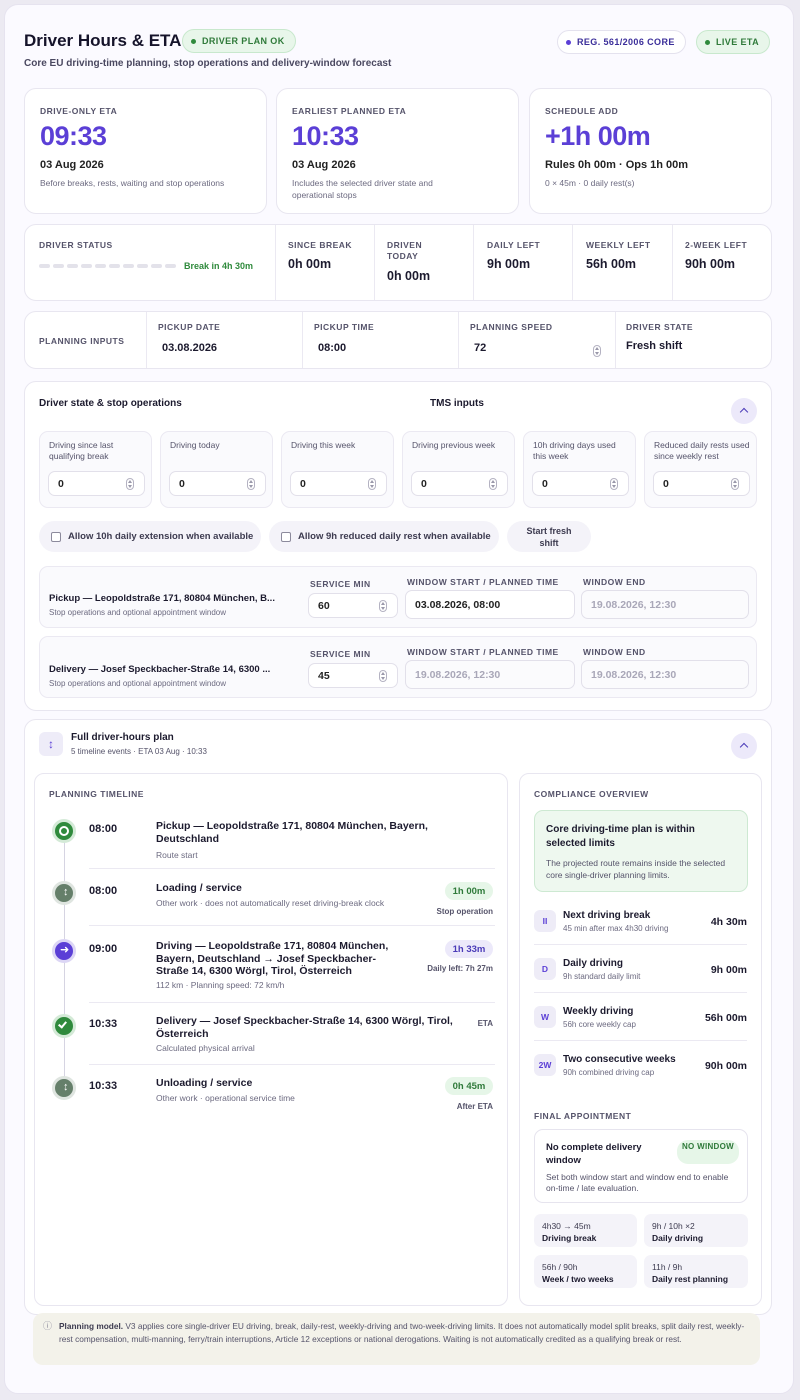  Describe the element at coordinates (349, 111) in the screenshot. I see `eta-card-label: EARLIEST PLANNED ETA` at that location.